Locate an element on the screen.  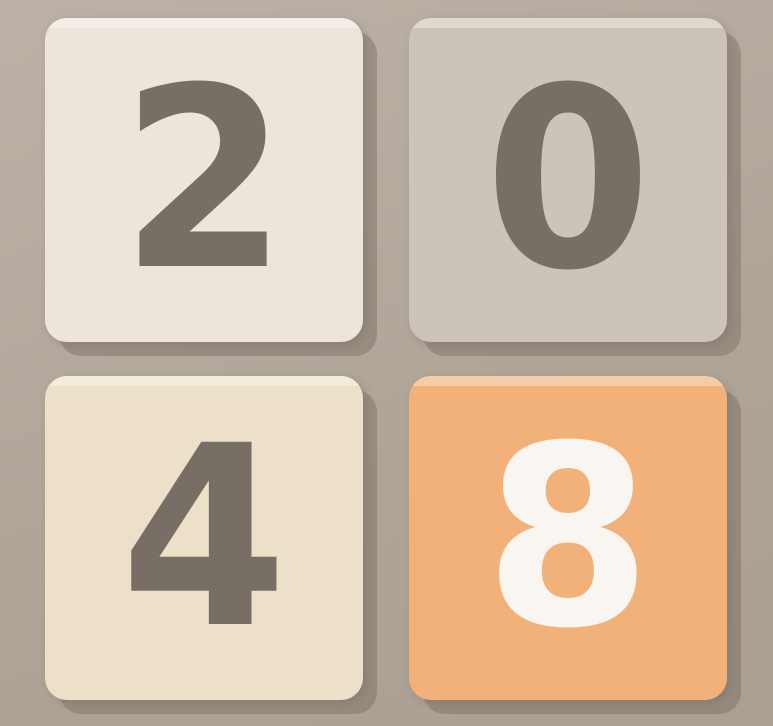
tile-value: 2 is located at coordinates (204, 179).